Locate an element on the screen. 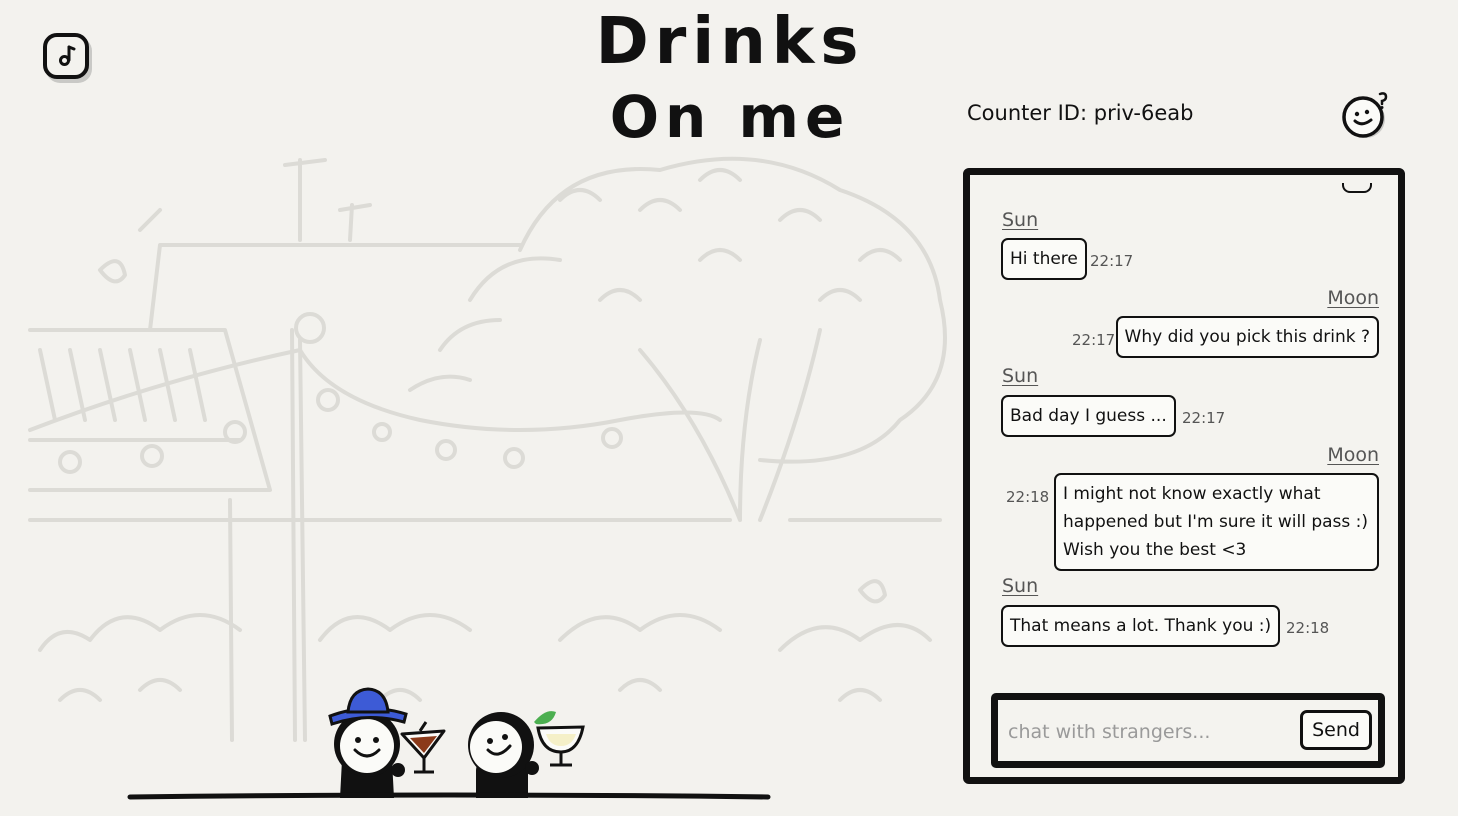  chat-input-container: Send is located at coordinates (1188, 730).